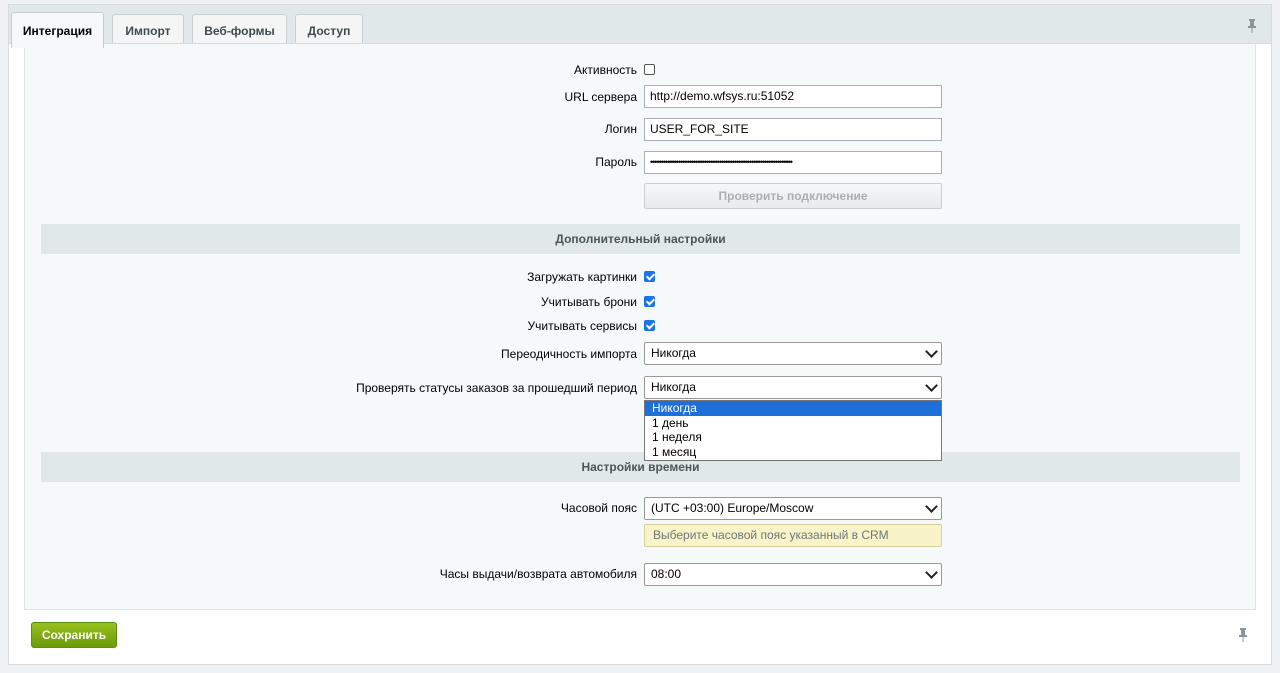 Image resolution: width=1280 pixels, height=673 pixels. Describe the element at coordinates (57, 30) in the screenshot. I see `tab-integration: Интеграция` at that location.